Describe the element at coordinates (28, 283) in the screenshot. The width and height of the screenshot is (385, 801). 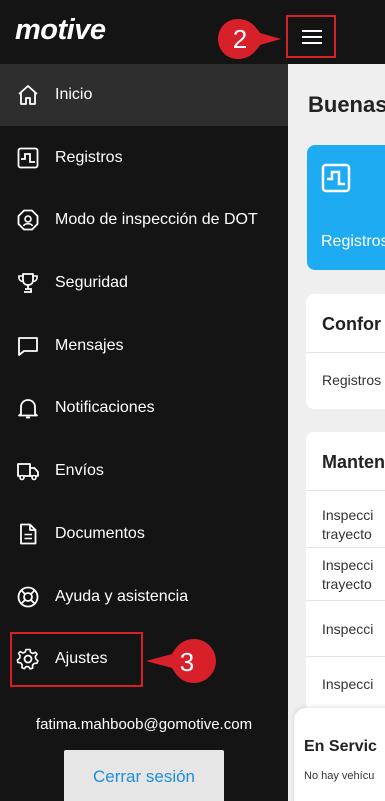
I see `trophy-icon` at that location.